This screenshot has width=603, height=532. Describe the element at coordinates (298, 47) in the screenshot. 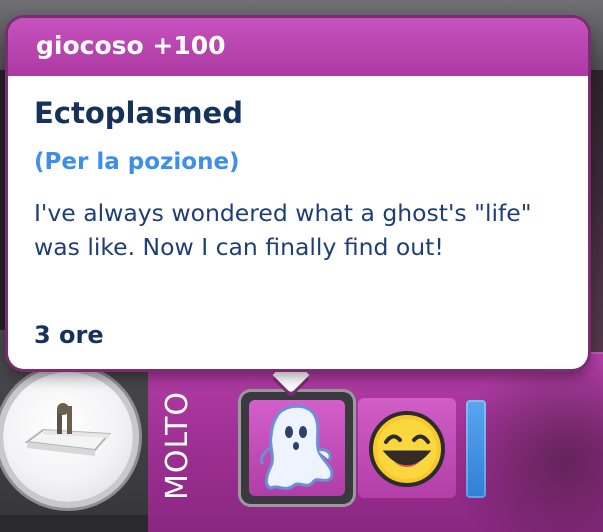

I see `tooltip-header: giocoso +100` at that location.